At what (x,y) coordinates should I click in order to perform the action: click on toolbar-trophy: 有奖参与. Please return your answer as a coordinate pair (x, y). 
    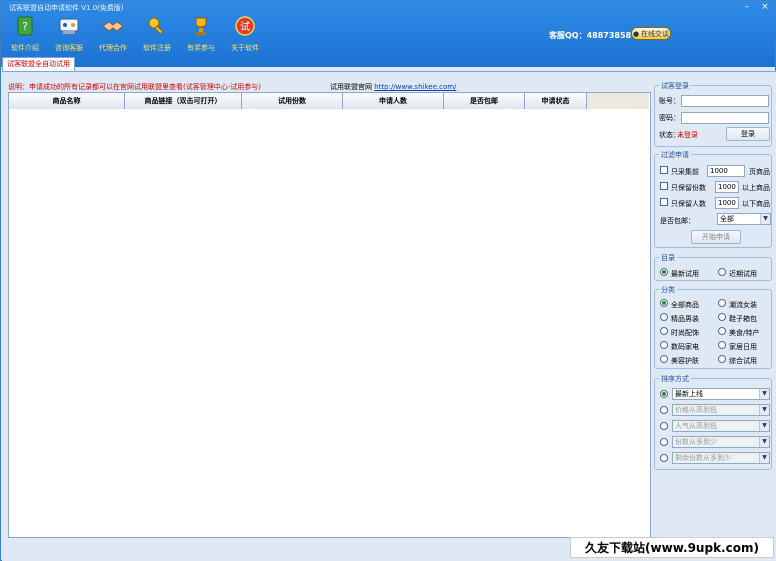
    Looking at the image, I should click on (201, 34).